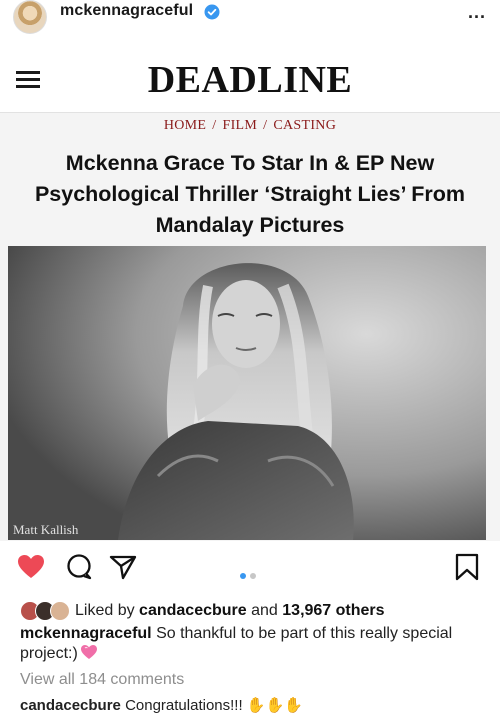 The image size is (500, 714). What do you see at coordinates (185, 125) in the screenshot?
I see `breadcrumb-home: HOME` at bounding box center [185, 125].